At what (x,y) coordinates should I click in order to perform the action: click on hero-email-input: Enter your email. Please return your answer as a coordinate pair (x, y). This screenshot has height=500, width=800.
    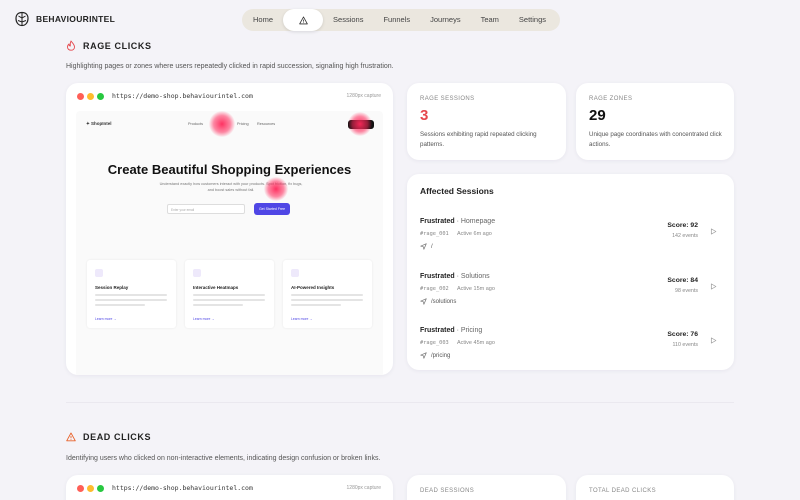
    Looking at the image, I should click on (206, 209).